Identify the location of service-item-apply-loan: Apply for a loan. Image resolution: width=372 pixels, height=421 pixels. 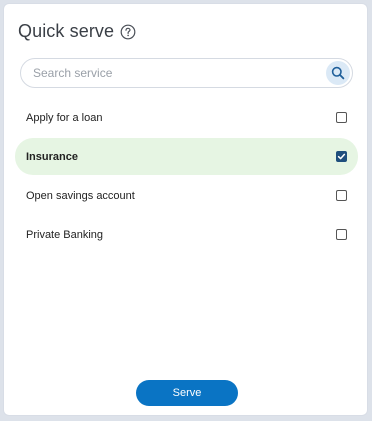
(186, 117).